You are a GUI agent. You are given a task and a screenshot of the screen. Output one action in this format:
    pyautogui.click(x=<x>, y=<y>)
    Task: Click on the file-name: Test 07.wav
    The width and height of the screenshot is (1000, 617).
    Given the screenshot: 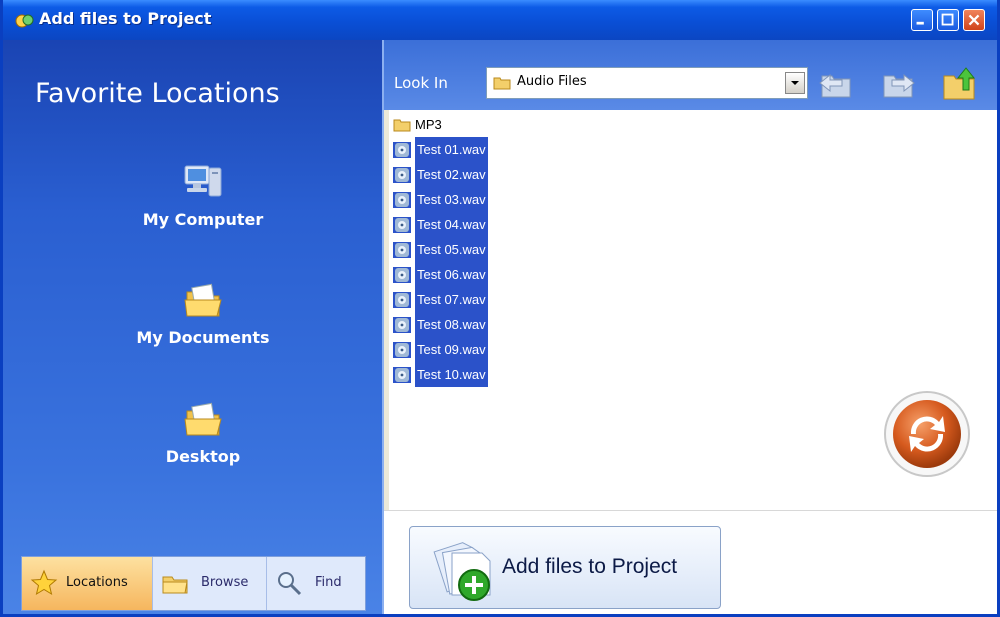 What is the action you would take?
    pyautogui.click(x=451, y=299)
    